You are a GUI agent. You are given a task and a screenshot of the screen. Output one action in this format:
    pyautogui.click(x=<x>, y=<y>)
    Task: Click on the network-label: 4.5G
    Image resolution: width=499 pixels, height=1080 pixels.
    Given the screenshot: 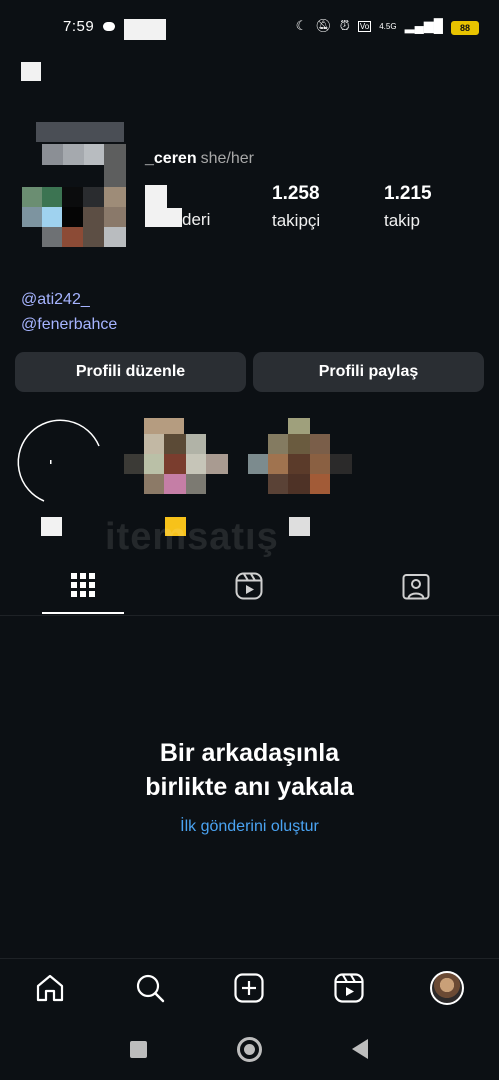 What is the action you would take?
    pyautogui.click(x=388, y=26)
    